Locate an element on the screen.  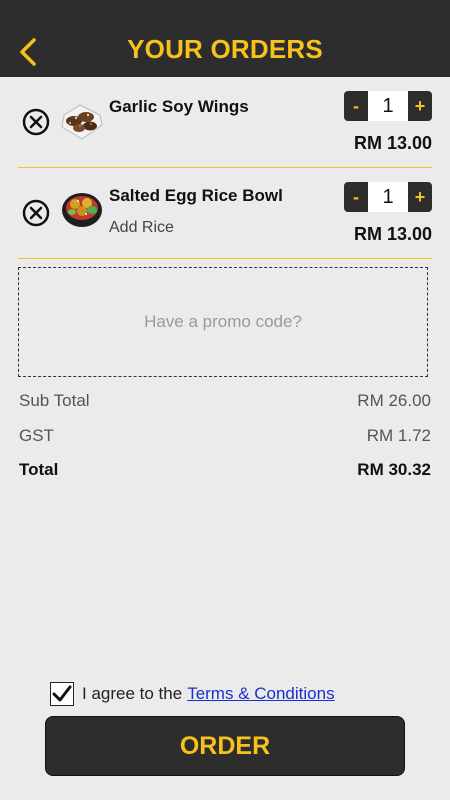
subtotal-label: Sub Total is located at coordinates (54, 400).